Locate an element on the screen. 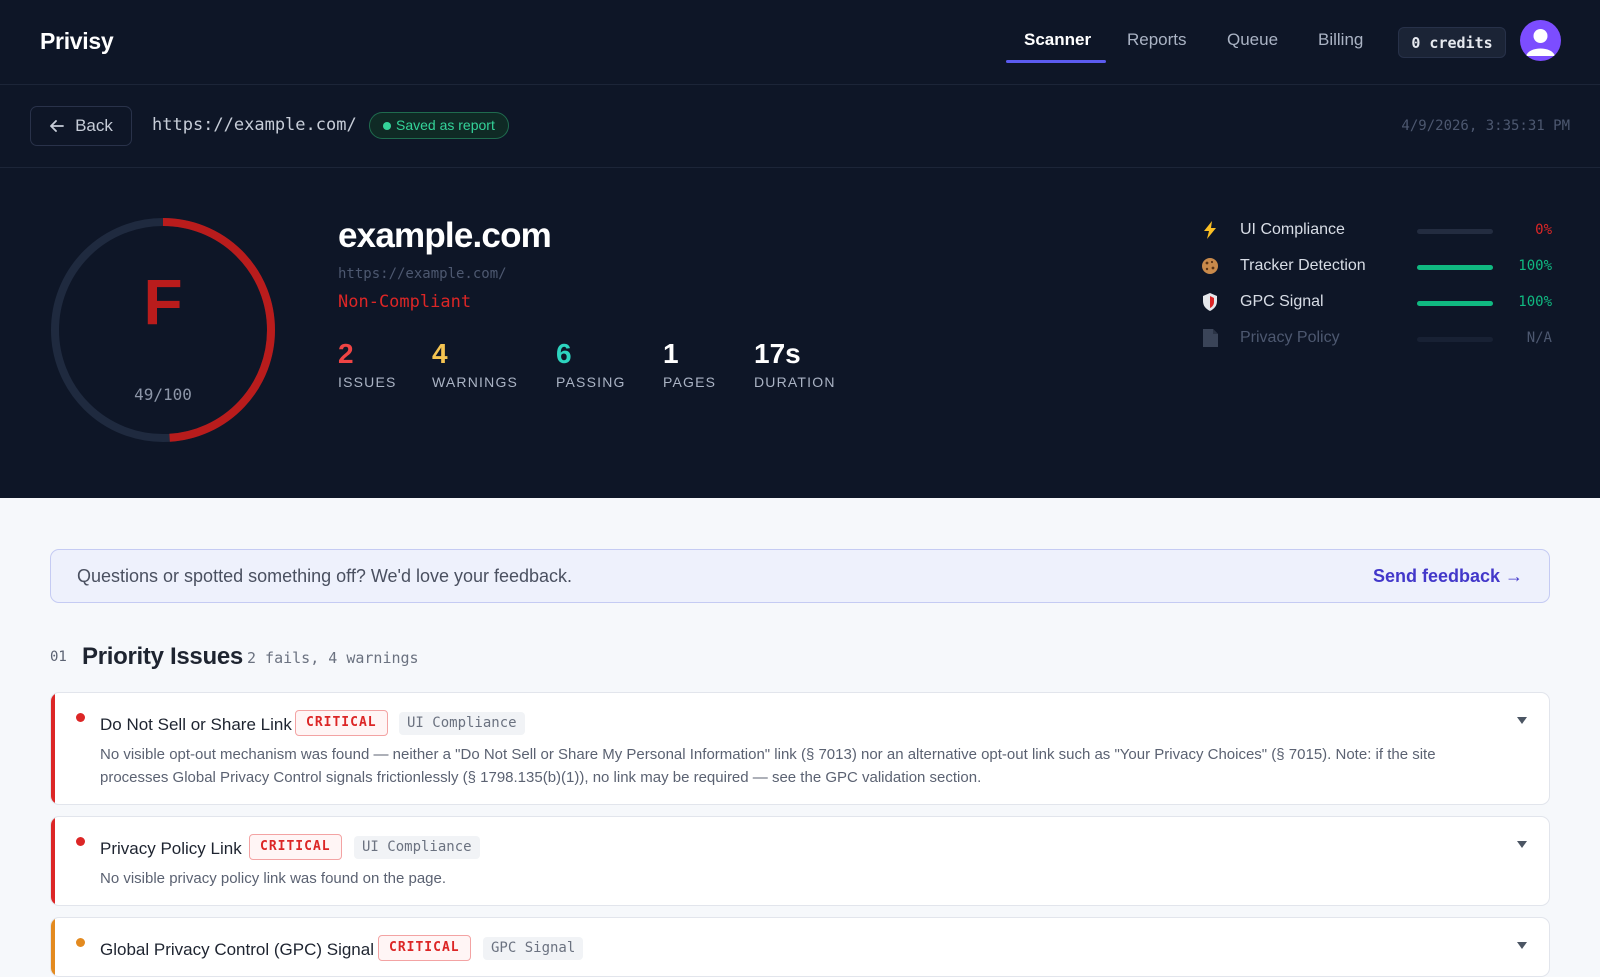 This screenshot has width=1600, height=977. stat-passing: 6 PASSING is located at coordinates (591, 364).